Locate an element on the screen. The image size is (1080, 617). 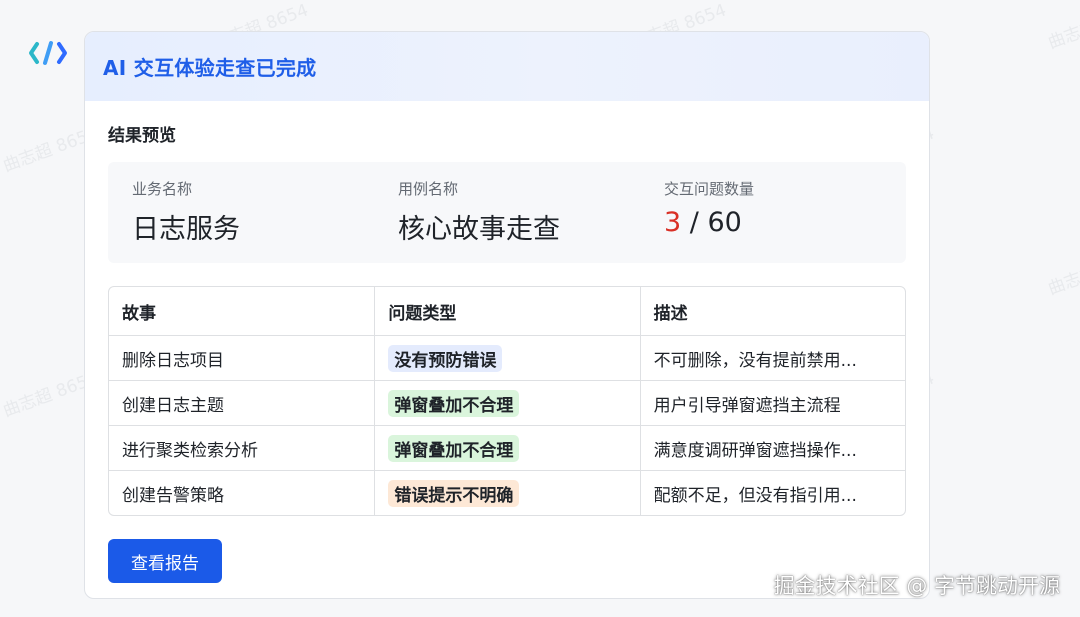
summary-issue-count: 交互问题数量 3 / 60 is located at coordinates (773, 212).